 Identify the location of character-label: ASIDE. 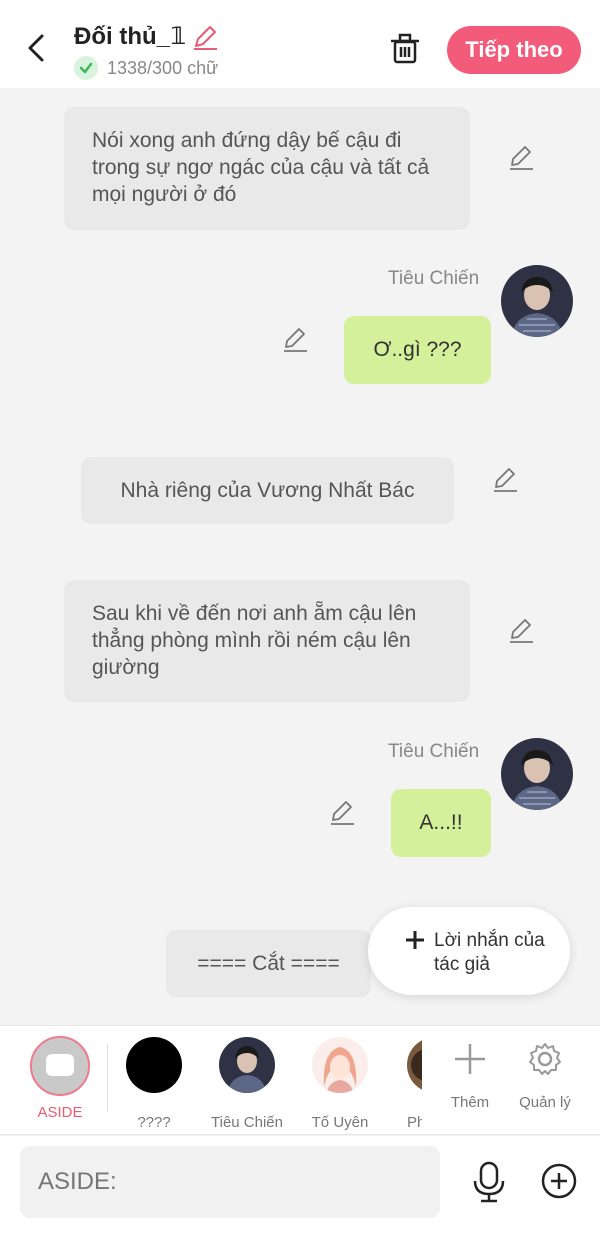
(60, 1112).